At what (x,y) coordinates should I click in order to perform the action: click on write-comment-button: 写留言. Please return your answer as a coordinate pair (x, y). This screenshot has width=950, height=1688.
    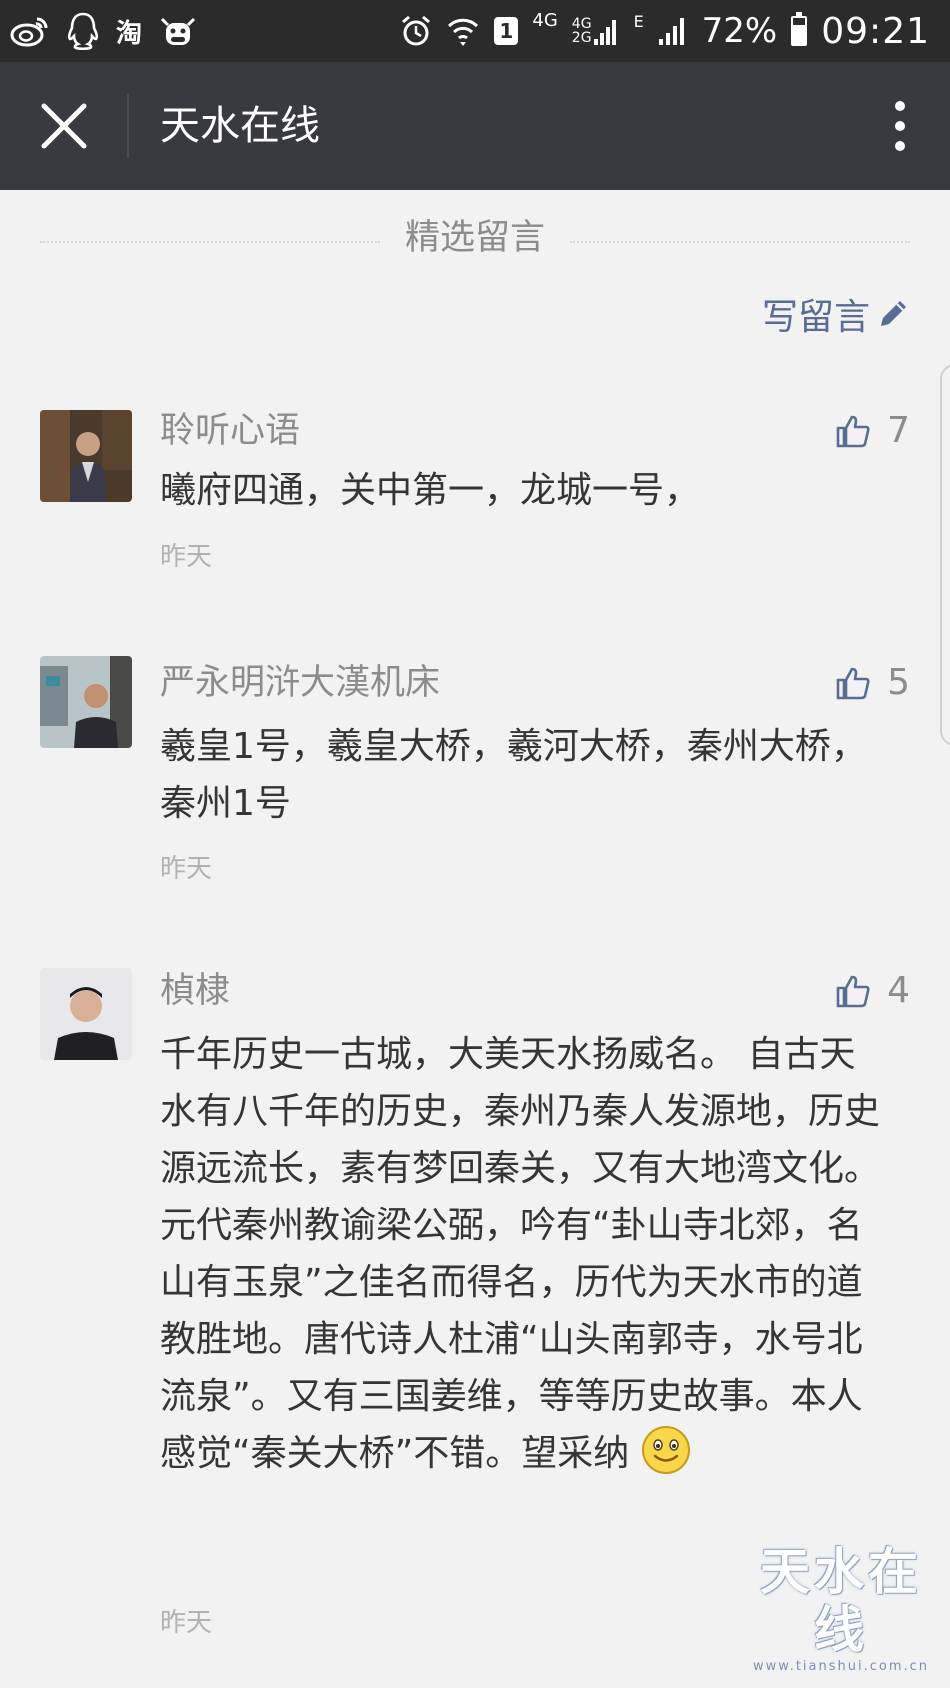
    Looking at the image, I should click on (836, 314).